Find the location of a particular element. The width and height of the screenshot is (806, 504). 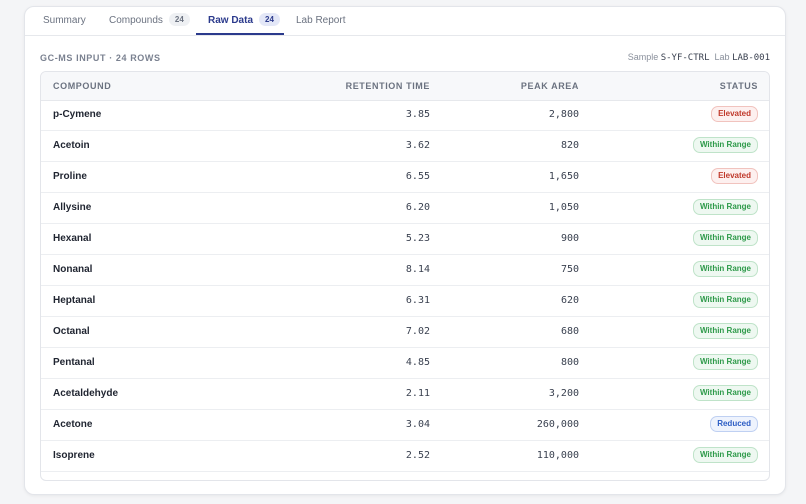

compound-name: Proline is located at coordinates (70, 176).